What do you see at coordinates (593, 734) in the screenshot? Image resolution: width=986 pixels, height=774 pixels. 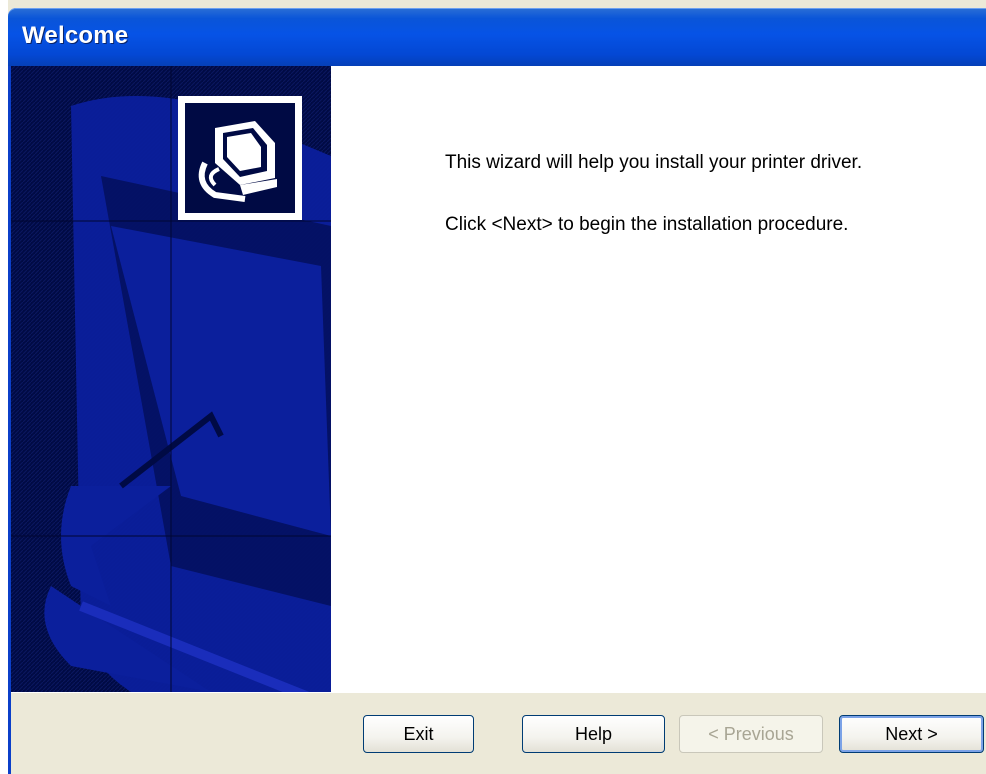 I see `help-button: Help` at bounding box center [593, 734].